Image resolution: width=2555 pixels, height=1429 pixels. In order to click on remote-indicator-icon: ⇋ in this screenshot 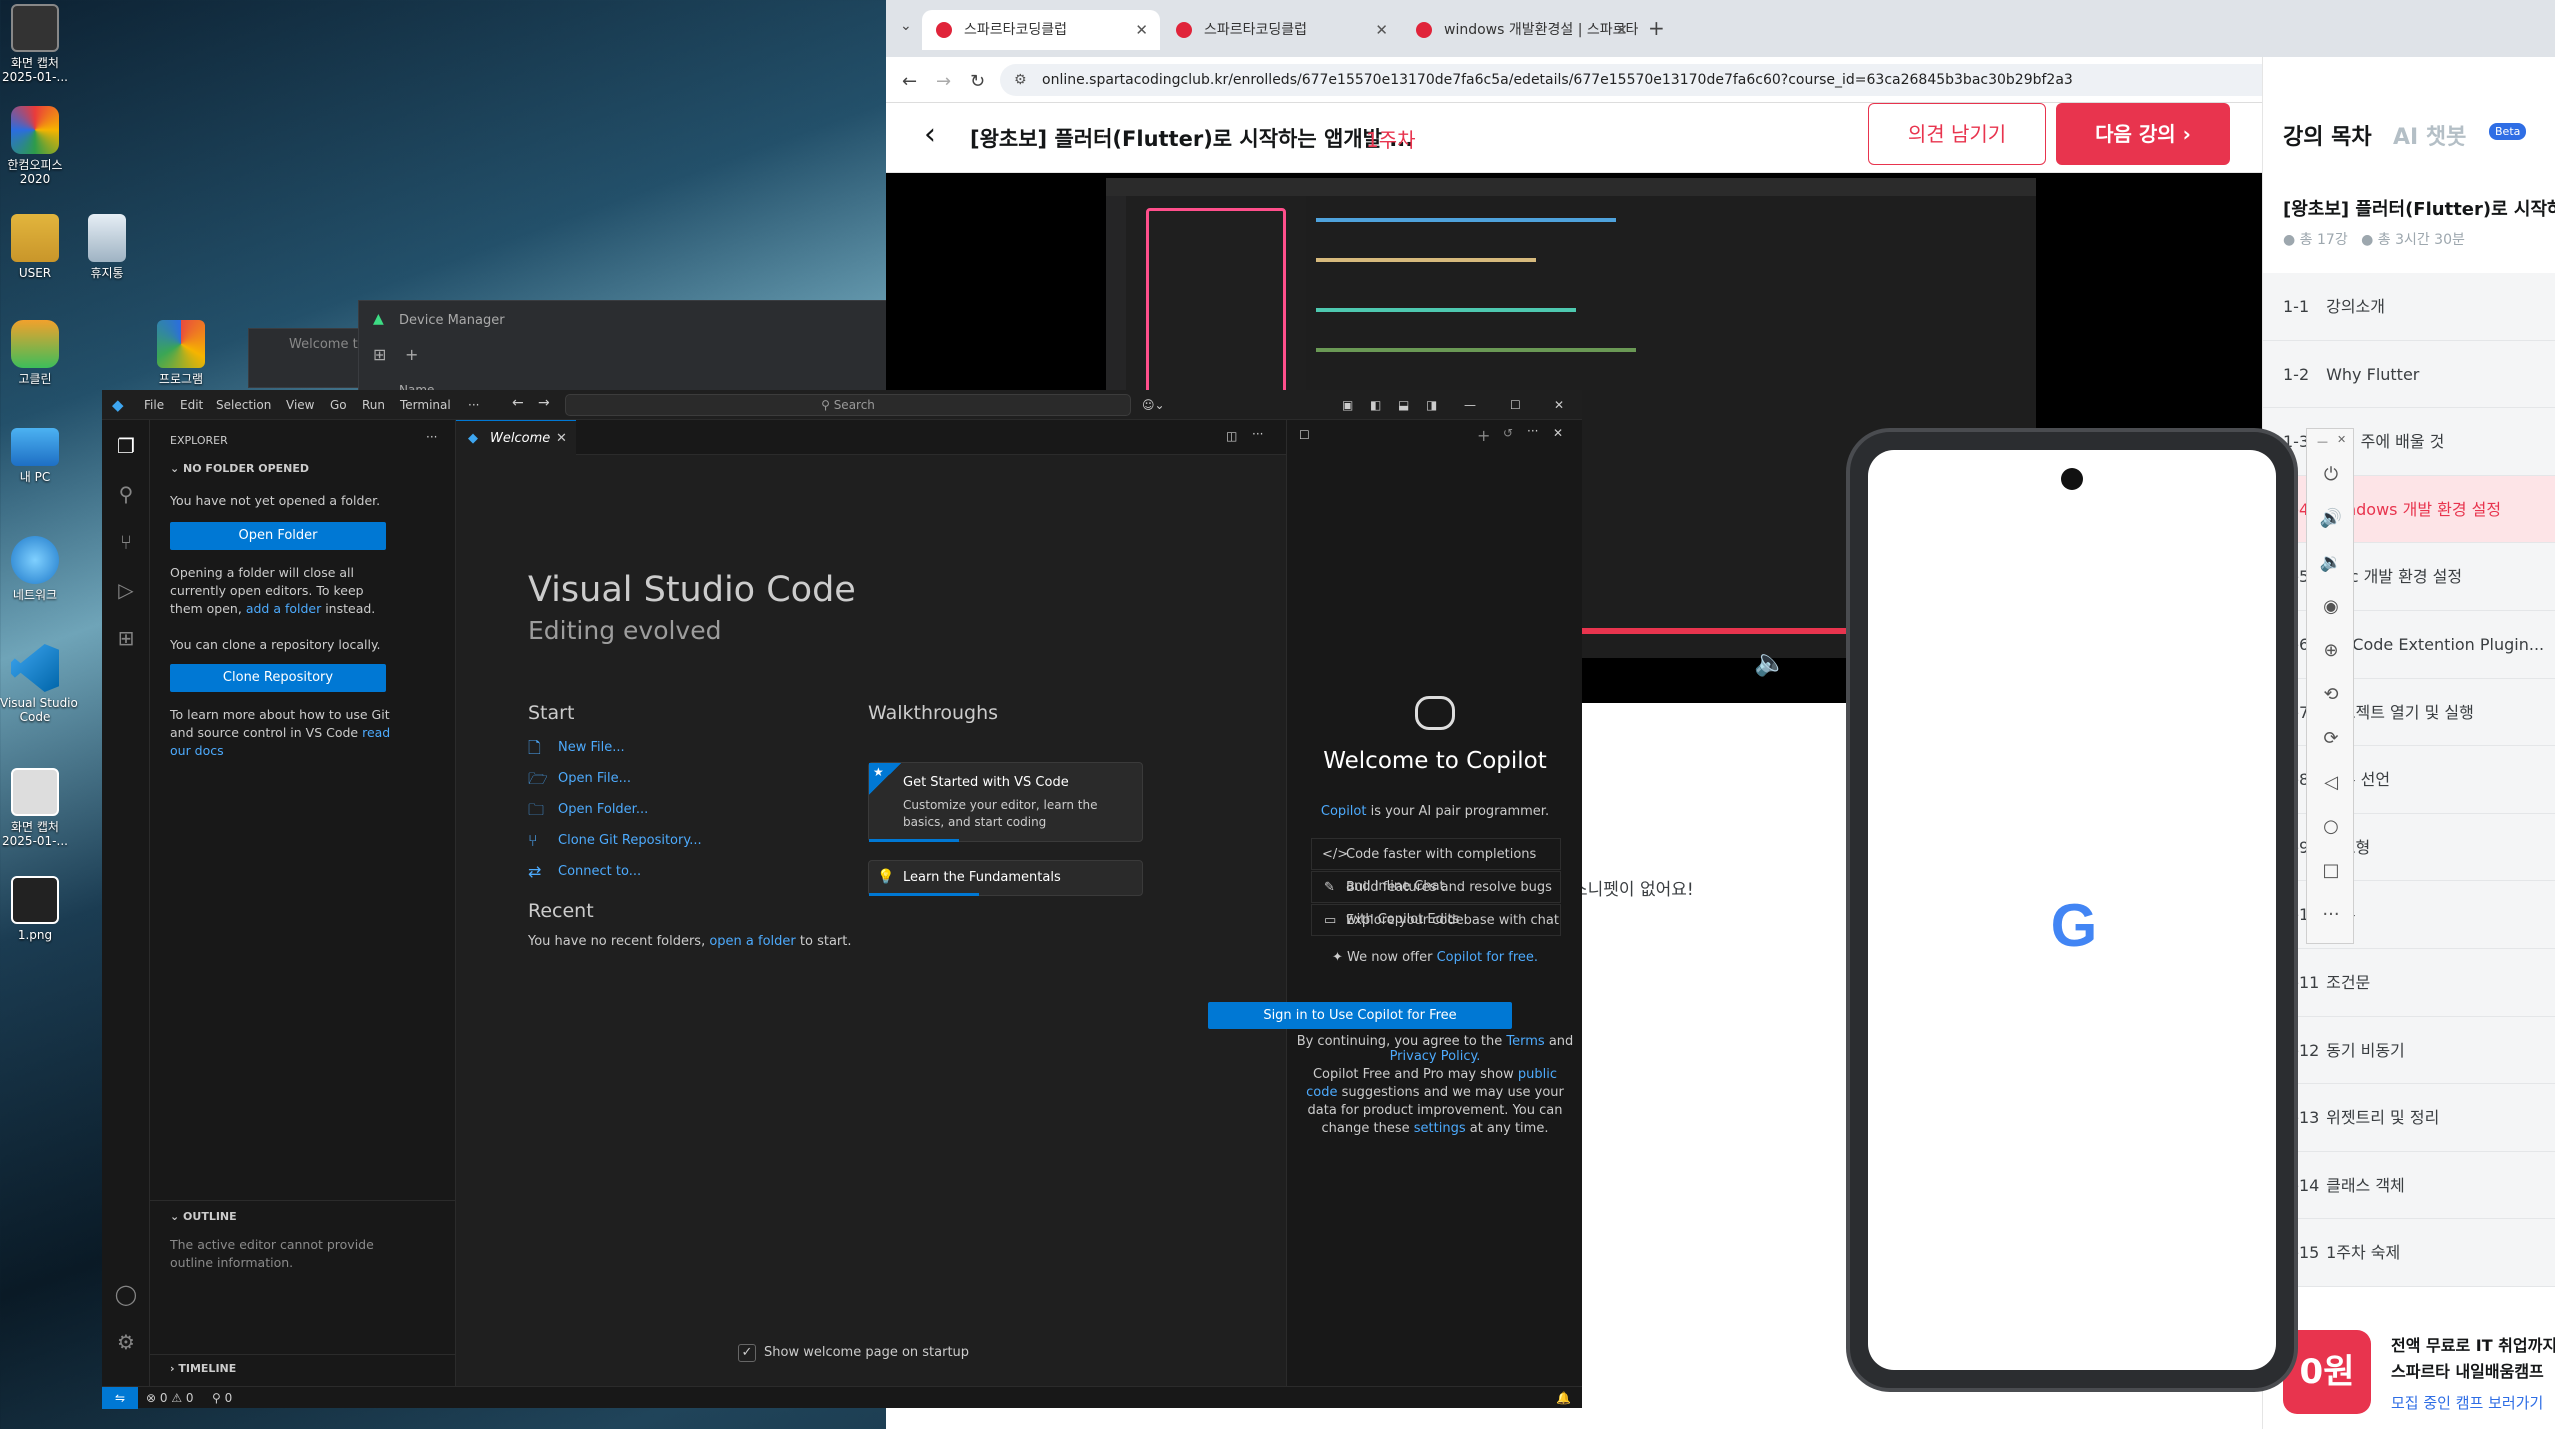, I will do `click(120, 1398)`.